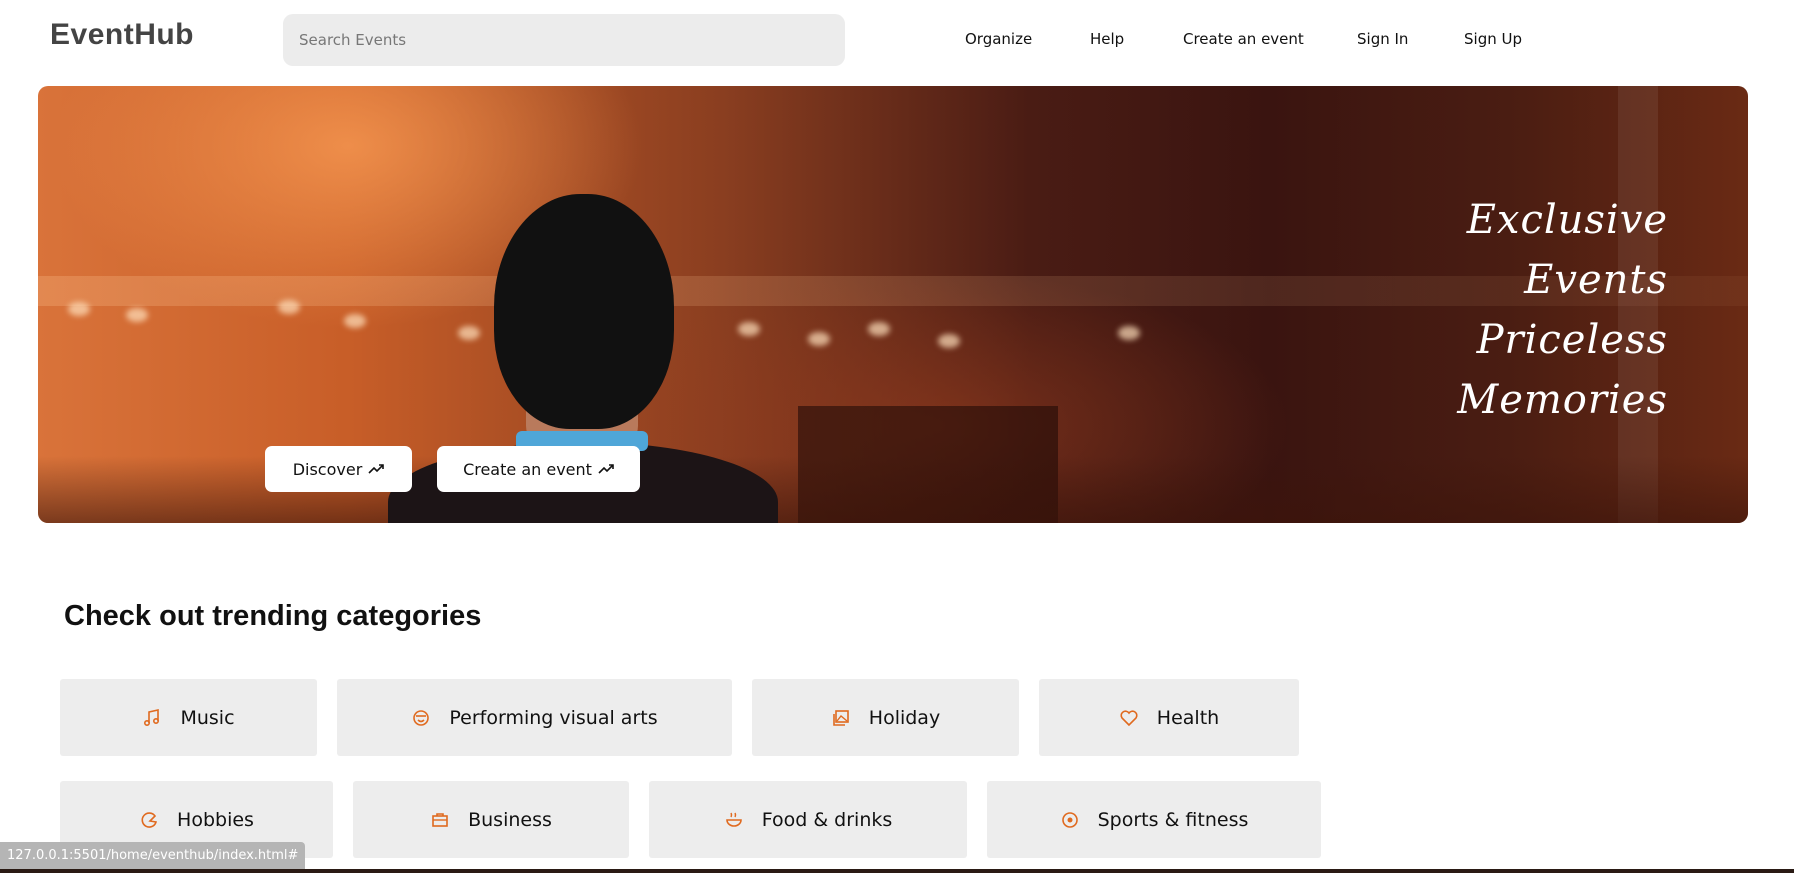  Describe the element at coordinates (564, 40) in the screenshot. I see `search-input` at that location.